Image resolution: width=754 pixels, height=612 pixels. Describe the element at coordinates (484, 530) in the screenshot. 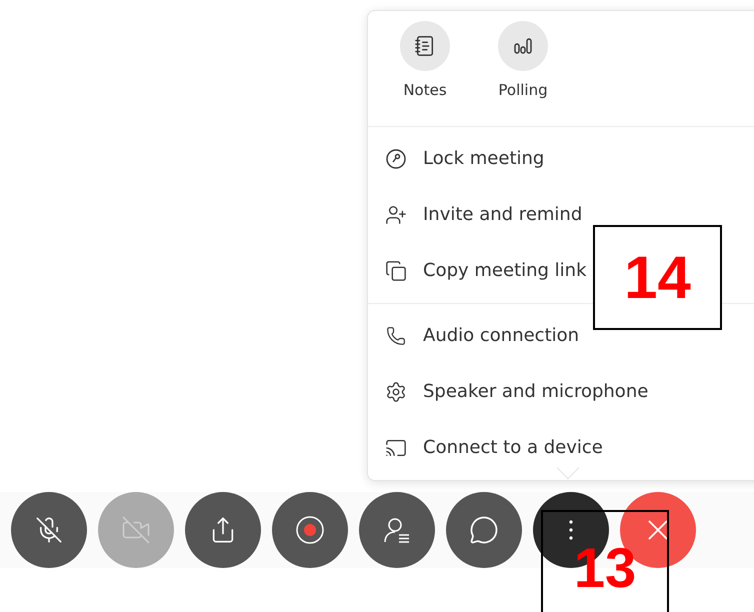

I see `chat-icon` at that location.